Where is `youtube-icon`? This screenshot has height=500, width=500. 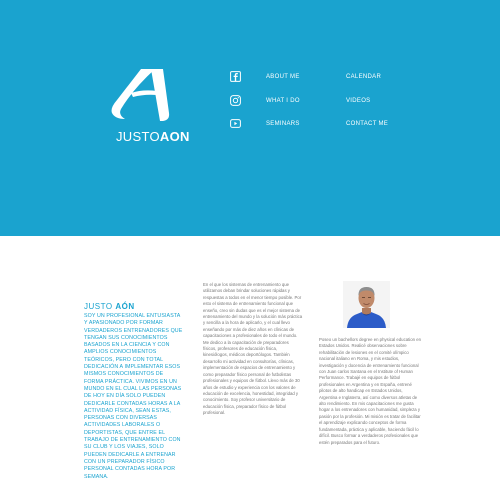
youtube-icon is located at coordinates (235, 123).